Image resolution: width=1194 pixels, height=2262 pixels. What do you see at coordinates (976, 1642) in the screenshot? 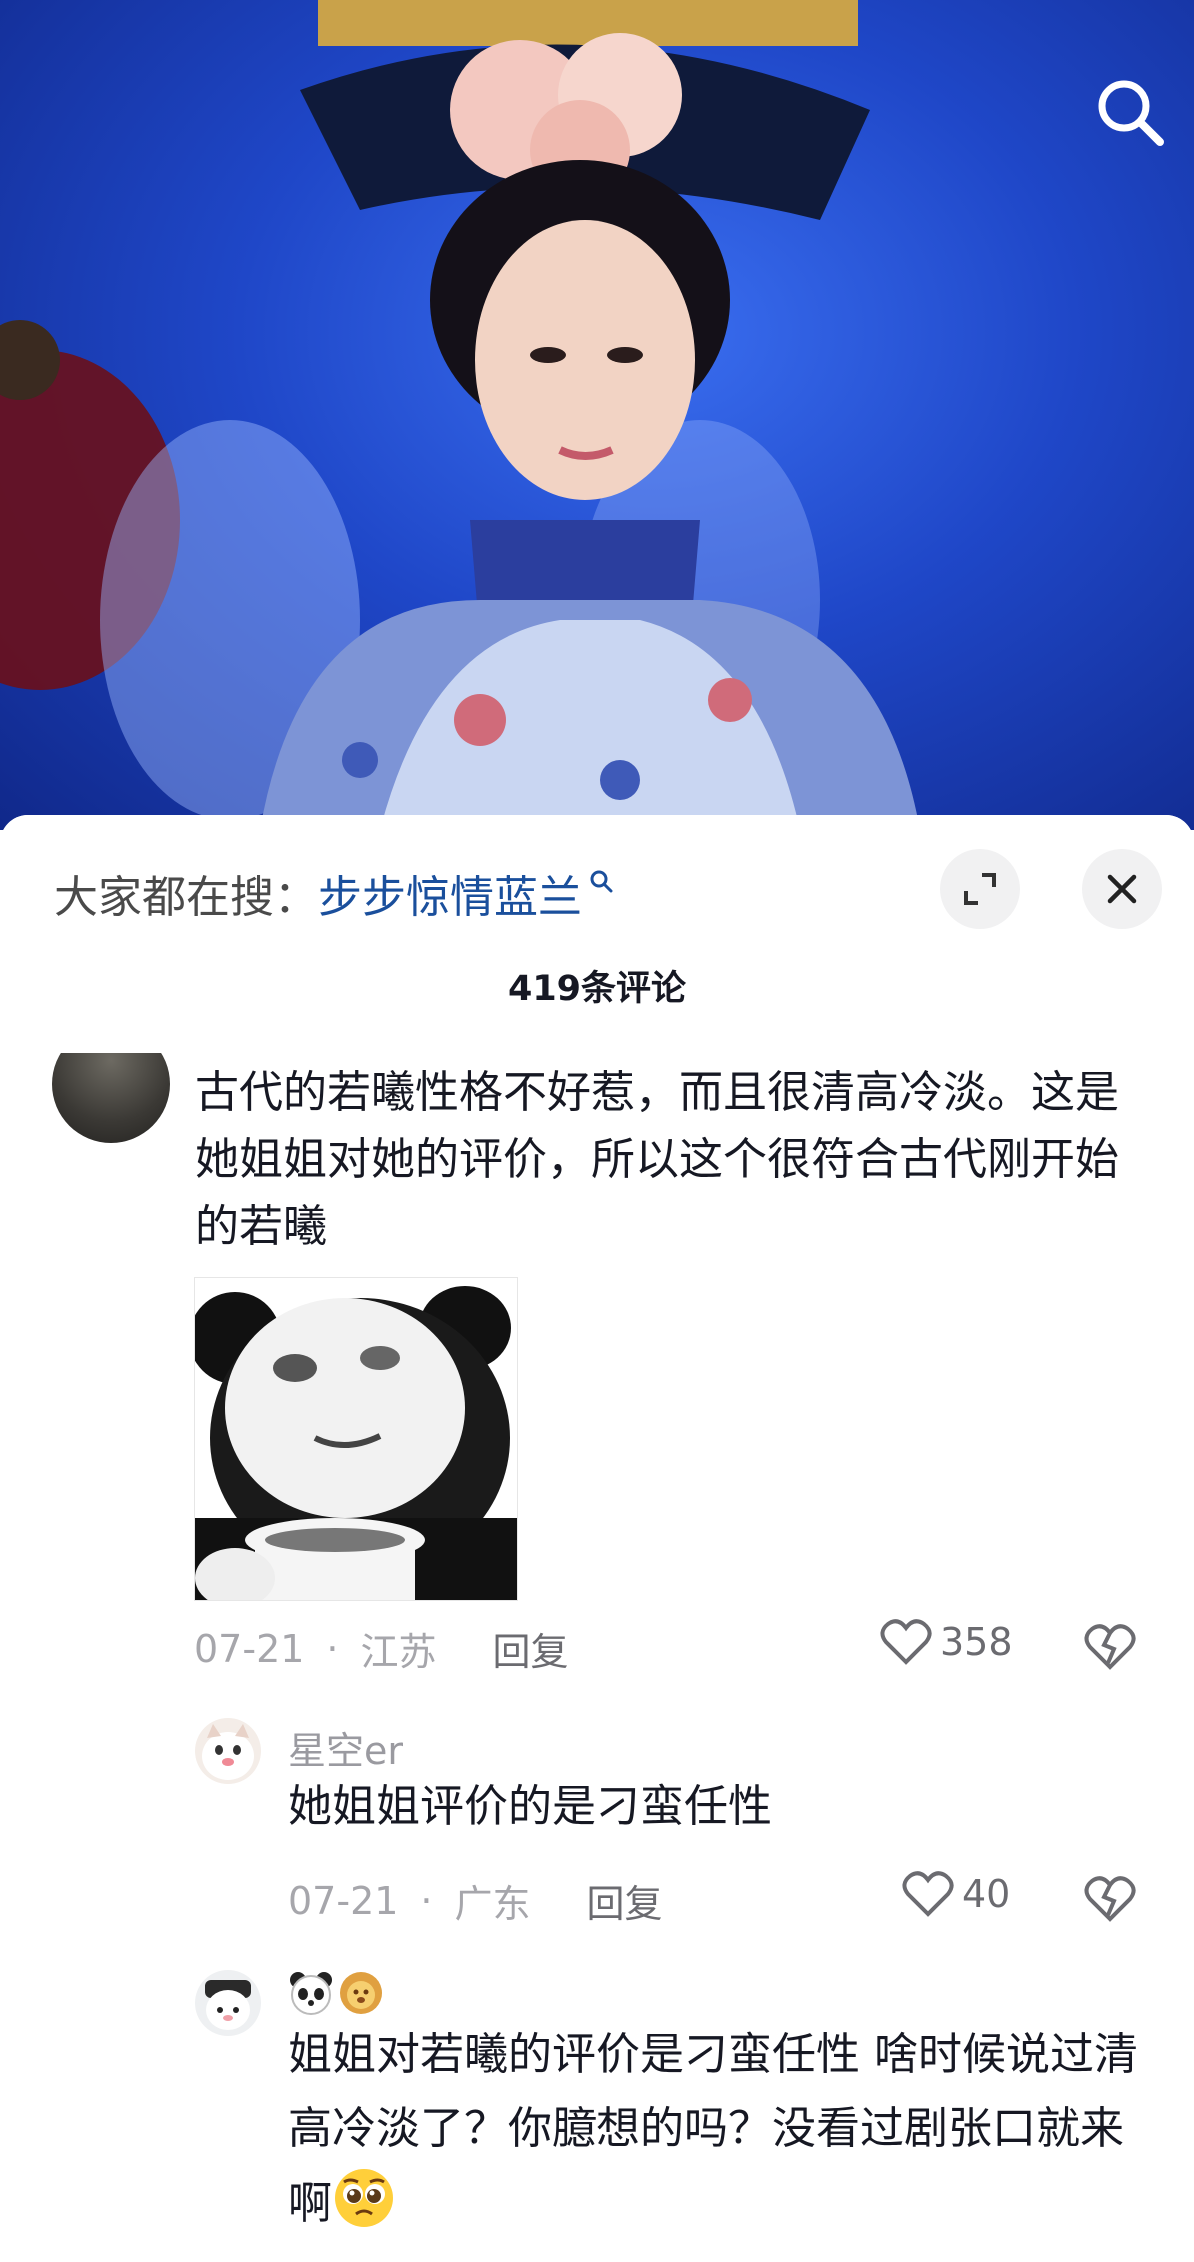
I see `like-count: 358` at bounding box center [976, 1642].